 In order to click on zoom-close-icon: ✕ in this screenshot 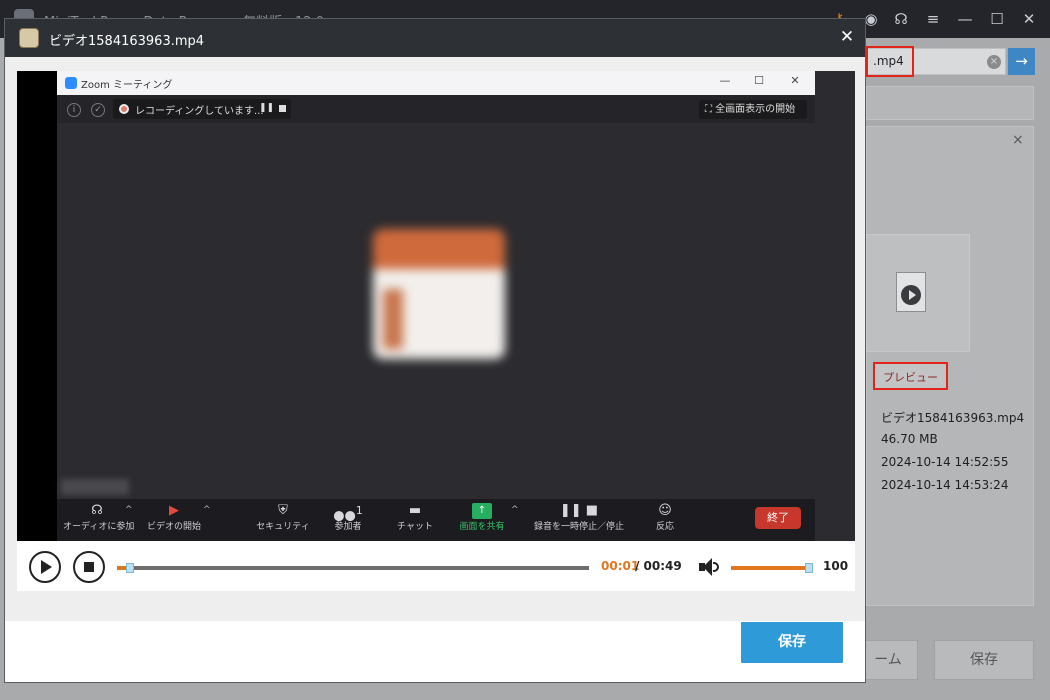, I will do `click(795, 80)`.